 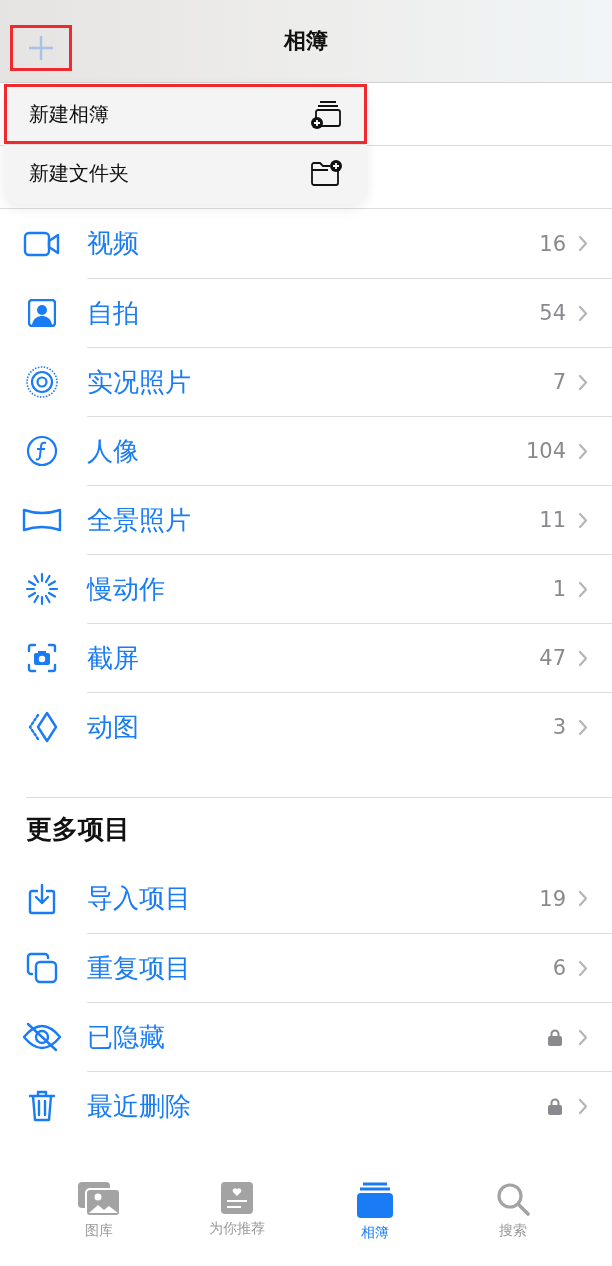 I want to click on heart-card-icon, so click(x=237, y=1198).